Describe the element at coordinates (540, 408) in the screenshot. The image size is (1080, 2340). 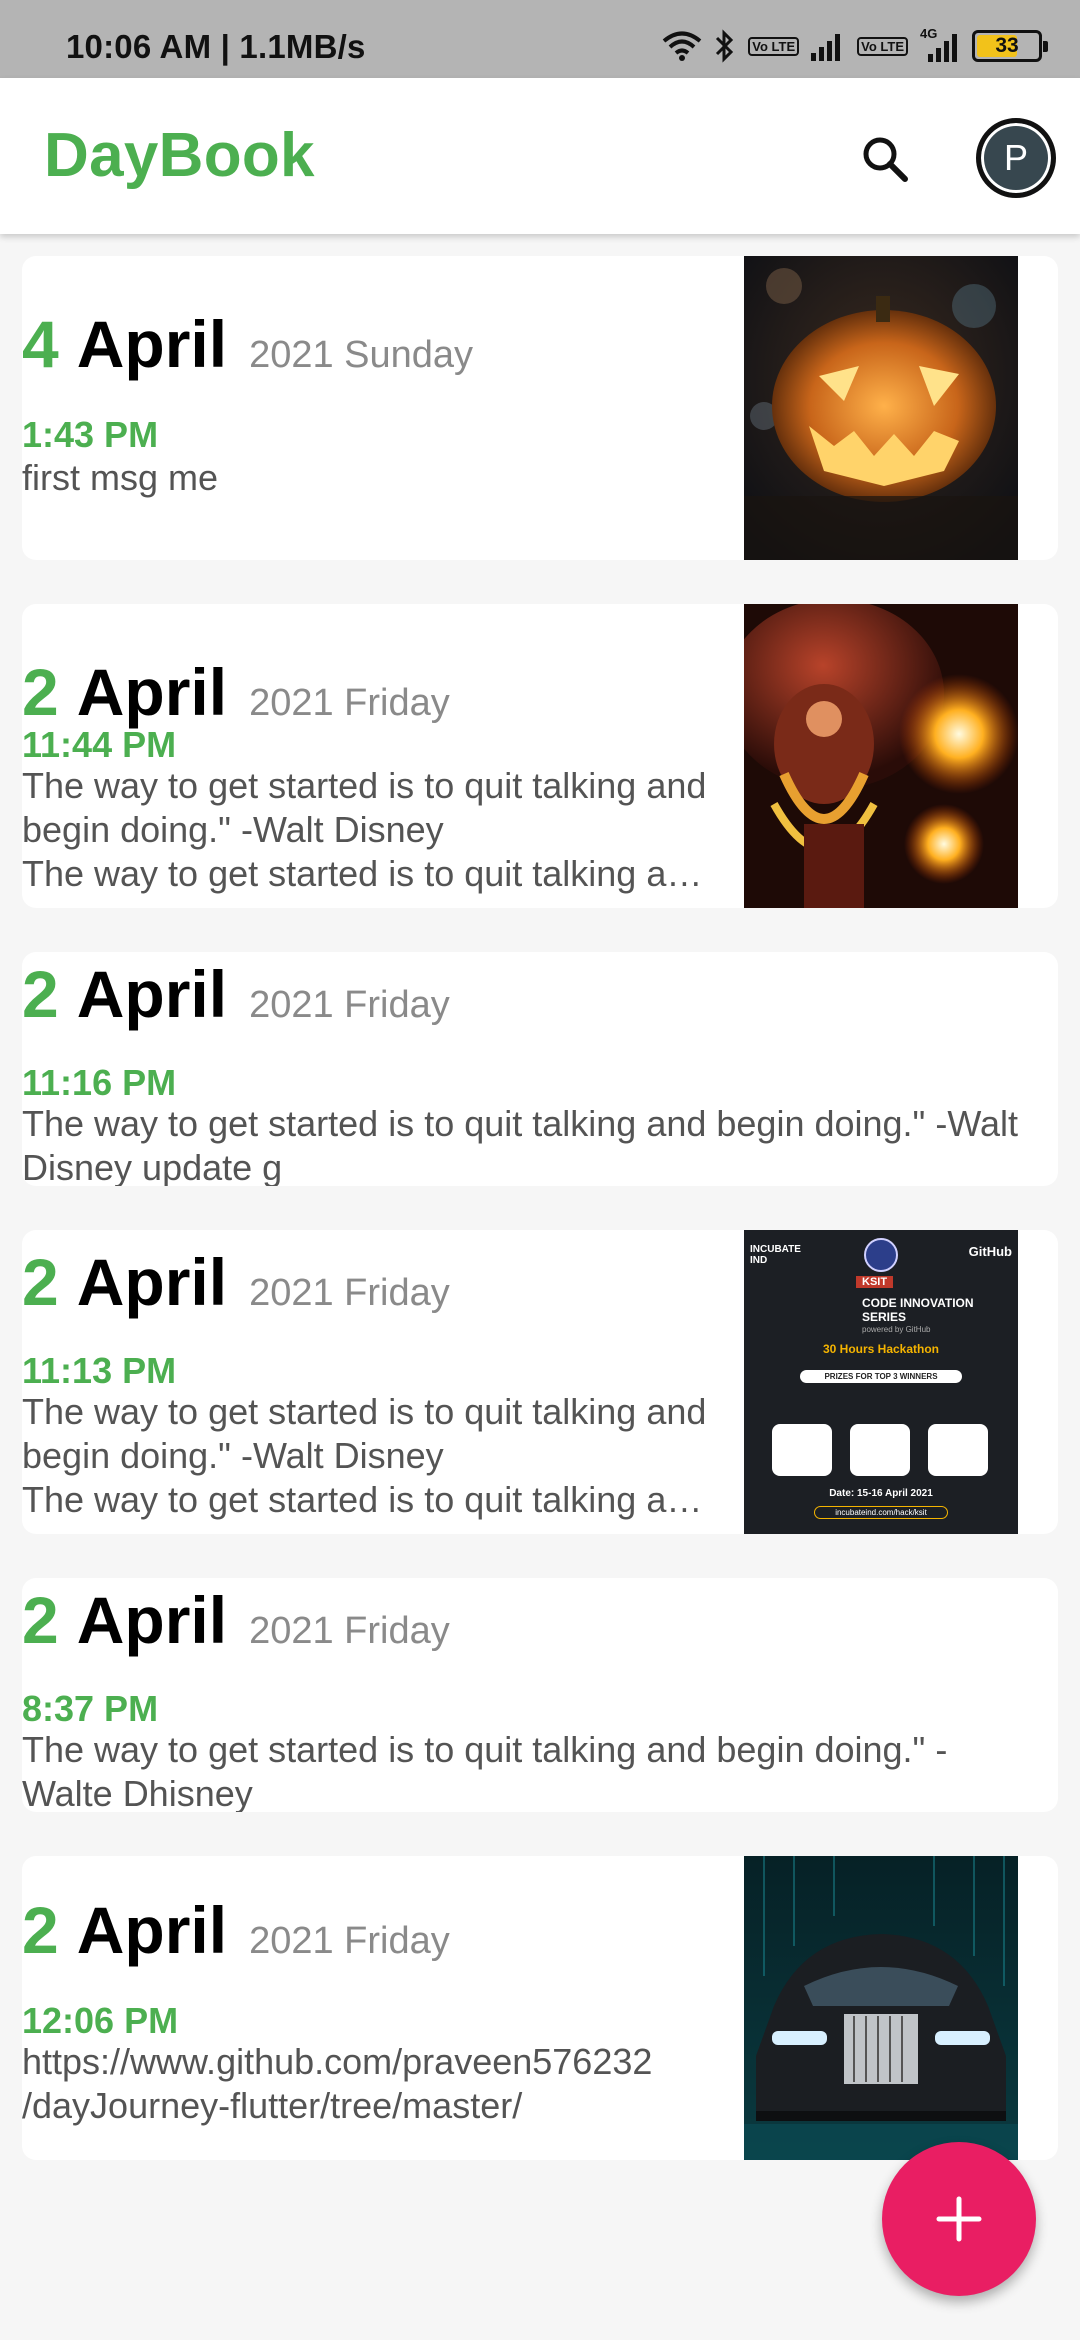
I see `entry-card: 4 April 2021 Sunday 1:43 PM first msg me` at that location.